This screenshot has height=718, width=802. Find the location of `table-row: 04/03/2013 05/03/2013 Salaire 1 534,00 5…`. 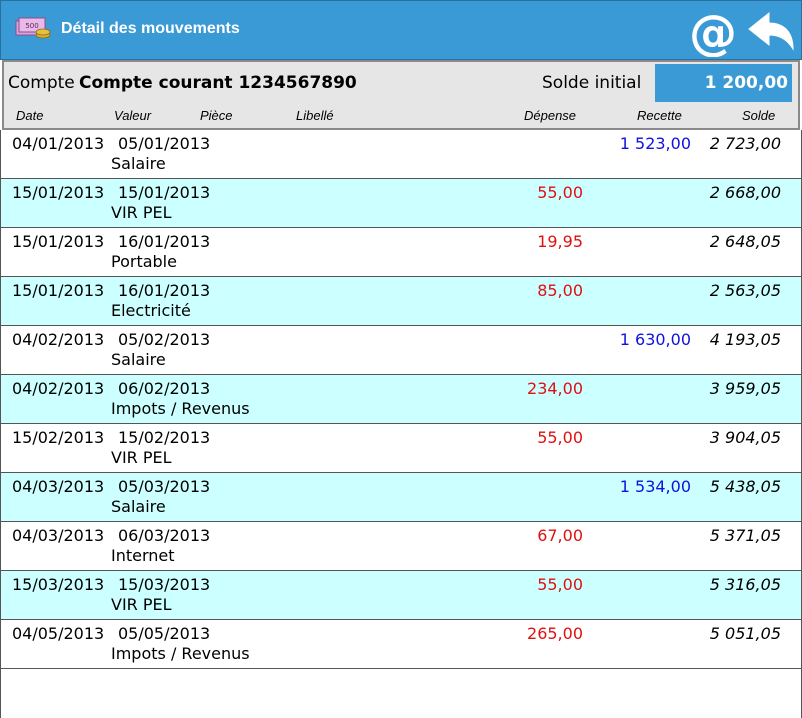

table-row: 04/03/2013 05/03/2013 Salaire 1 534,00 5… is located at coordinates (401, 497).